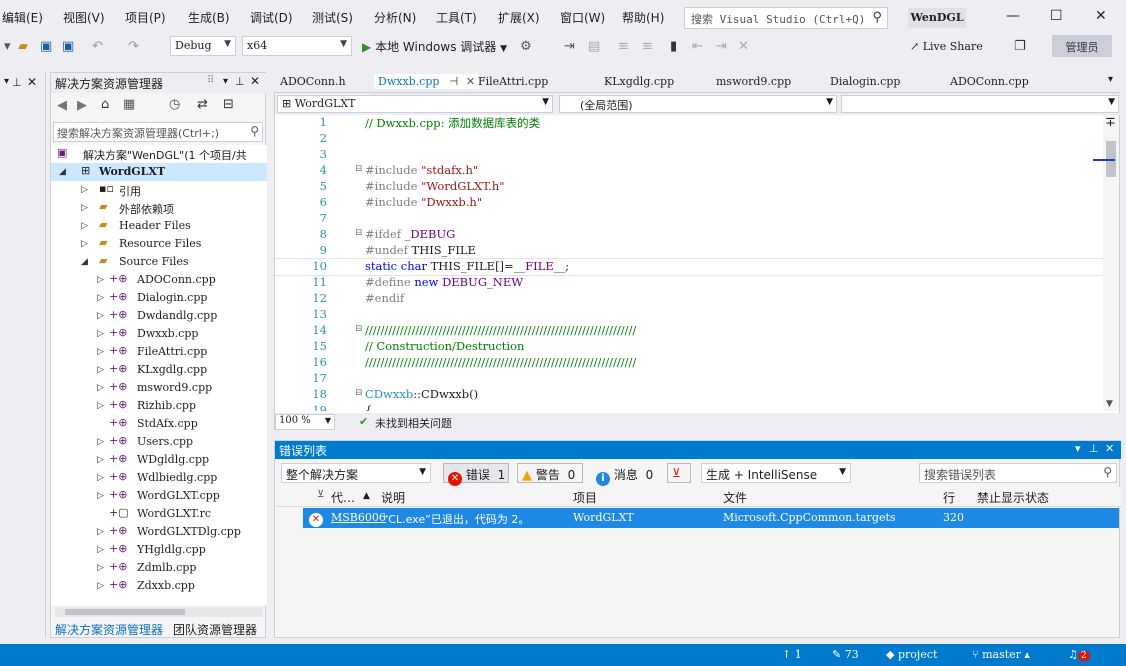 This screenshot has height=666, width=1126. I want to click on step-icon: ⇥, so click(569, 46).